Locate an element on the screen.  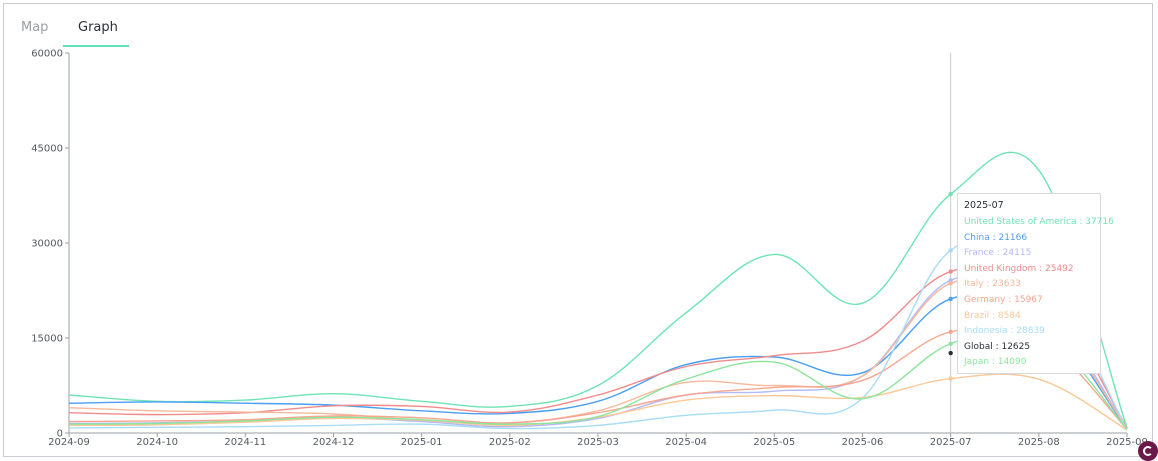
y-tick-label: 60000 is located at coordinates (47, 54).